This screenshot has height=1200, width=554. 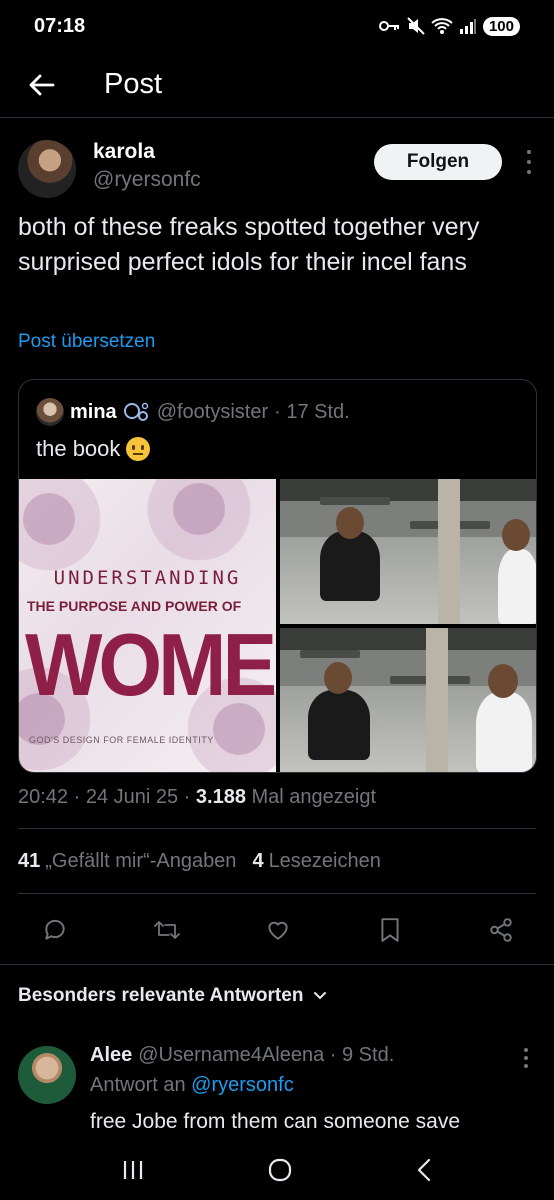 I want to click on reply-text: free Jobe from them can someone save, so click(x=275, y=1121).